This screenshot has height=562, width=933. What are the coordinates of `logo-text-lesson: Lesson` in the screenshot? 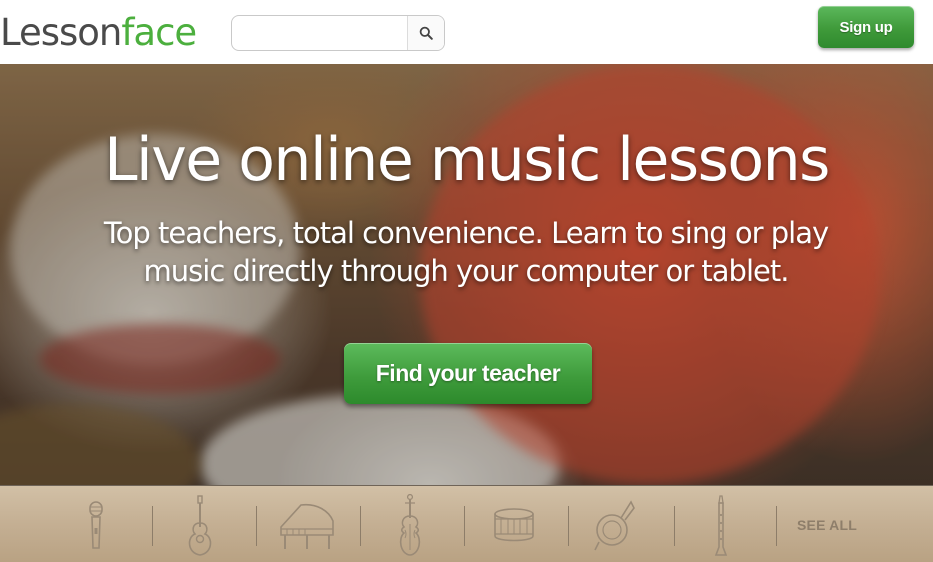 It's located at (61, 32).